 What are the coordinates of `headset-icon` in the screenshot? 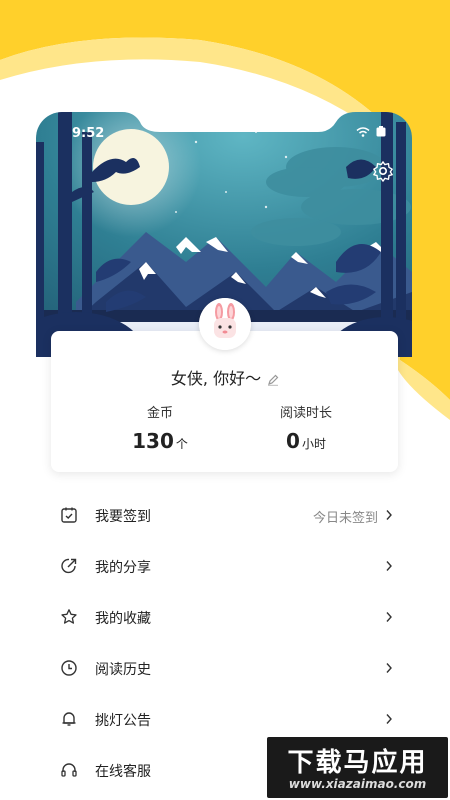 It's located at (69, 770).